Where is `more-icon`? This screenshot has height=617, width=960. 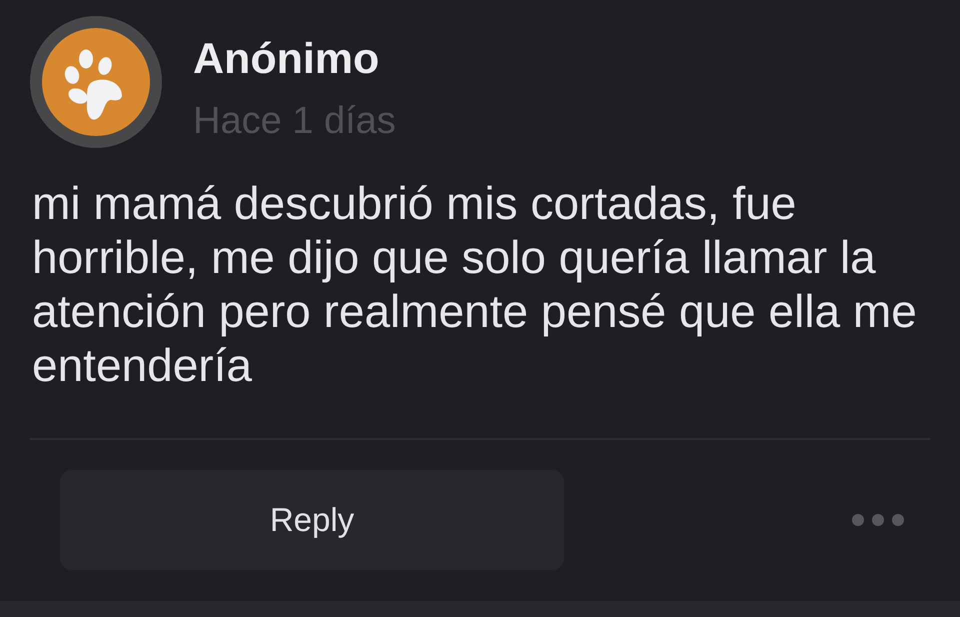
more-icon is located at coordinates (878, 520).